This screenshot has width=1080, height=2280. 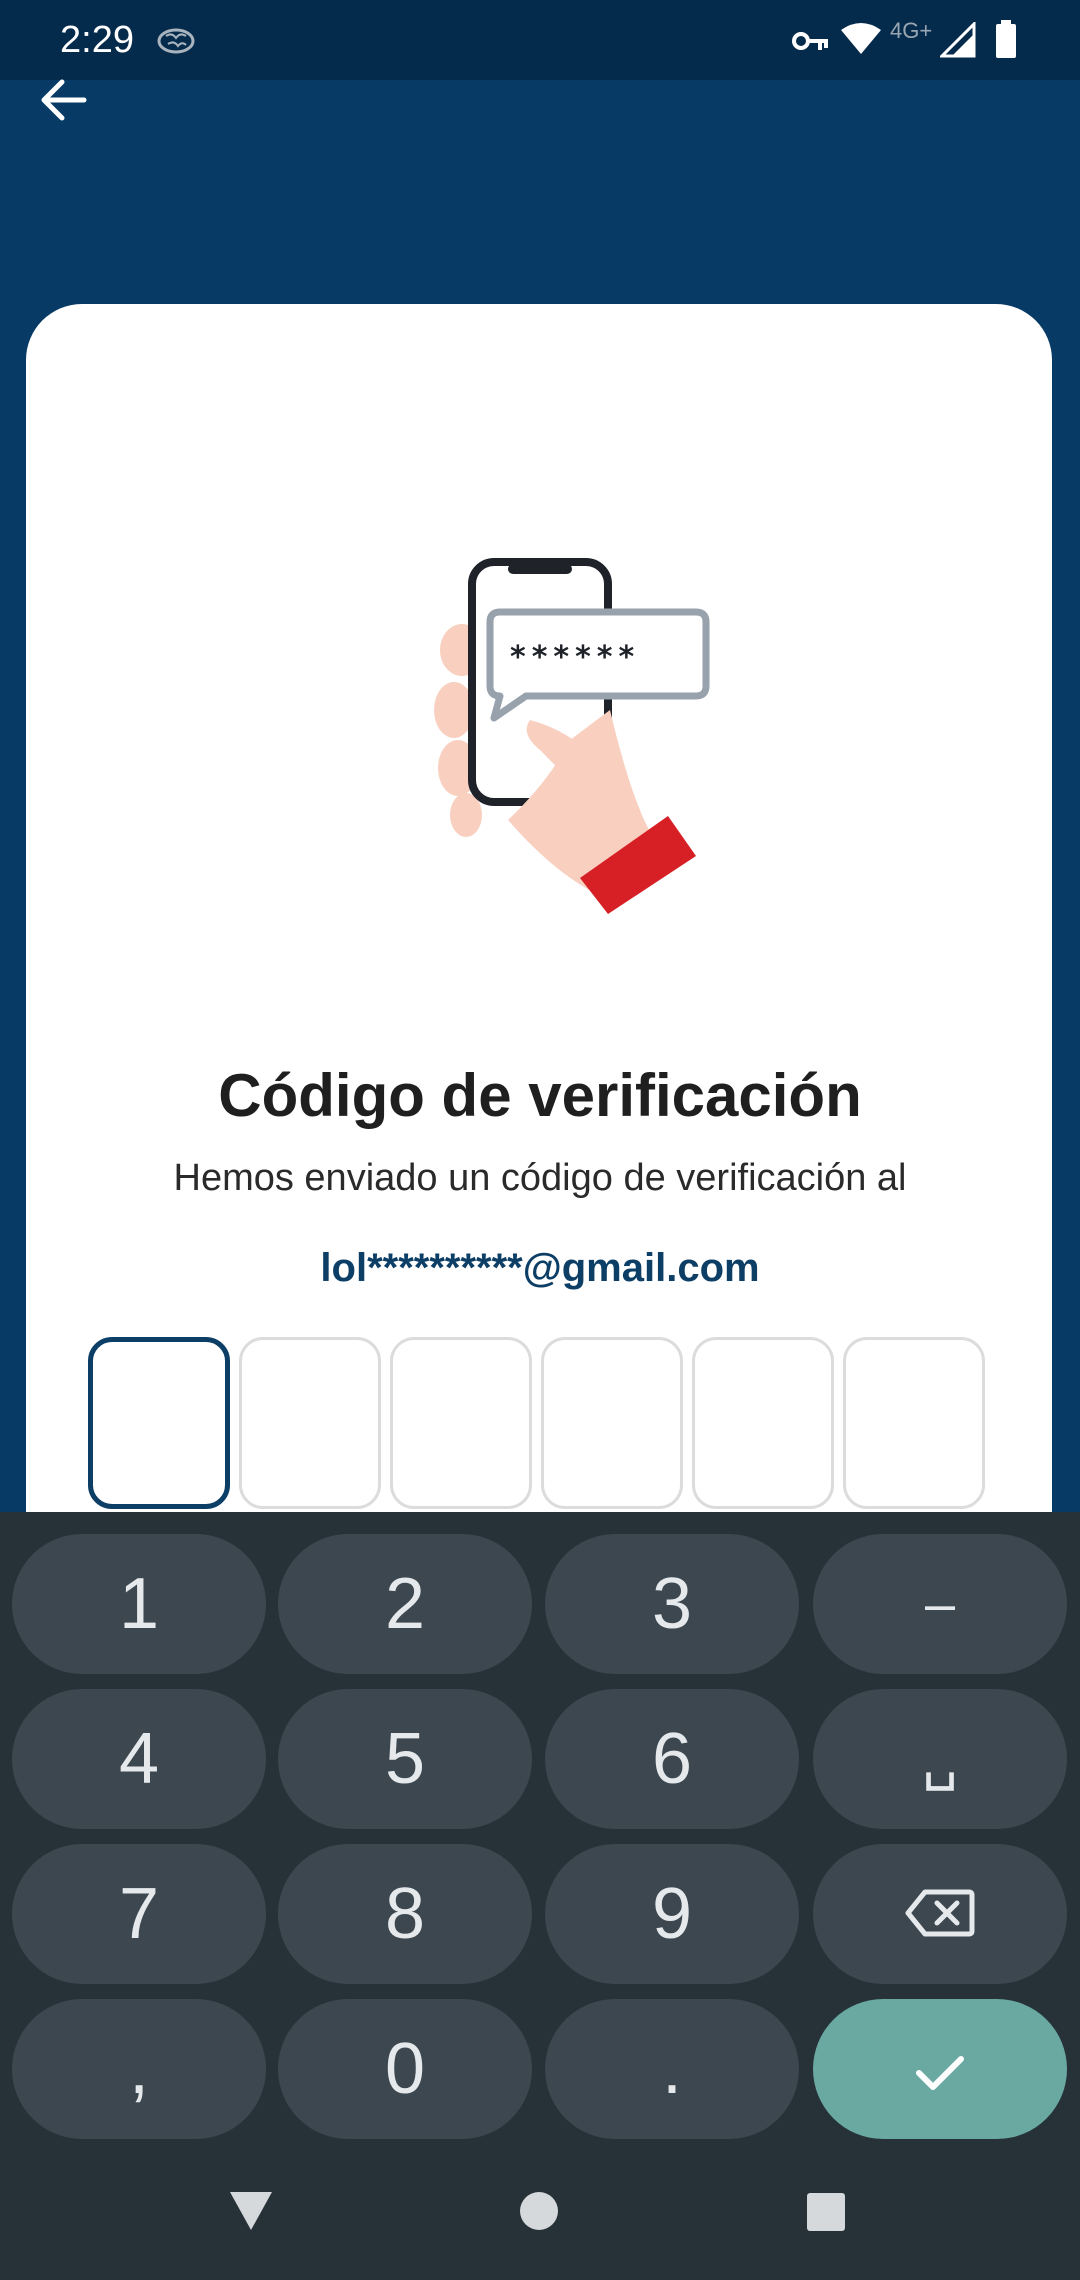 What do you see at coordinates (139, 1759) in the screenshot?
I see `key-4: 4` at bounding box center [139, 1759].